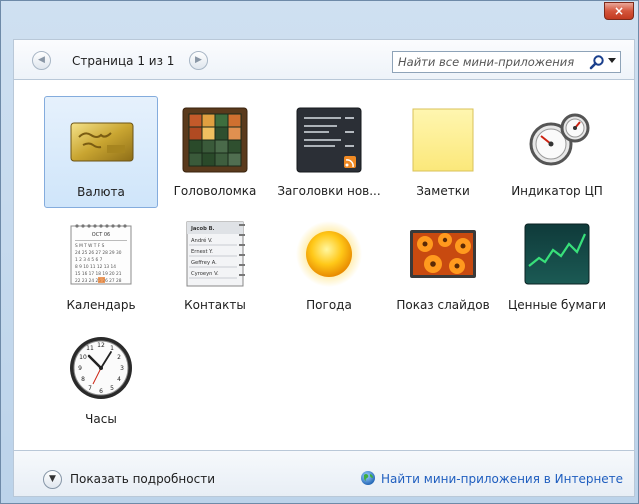 The width and height of the screenshot is (639, 504). I want to click on contact-name: Ernest Y., so click(202, 252).